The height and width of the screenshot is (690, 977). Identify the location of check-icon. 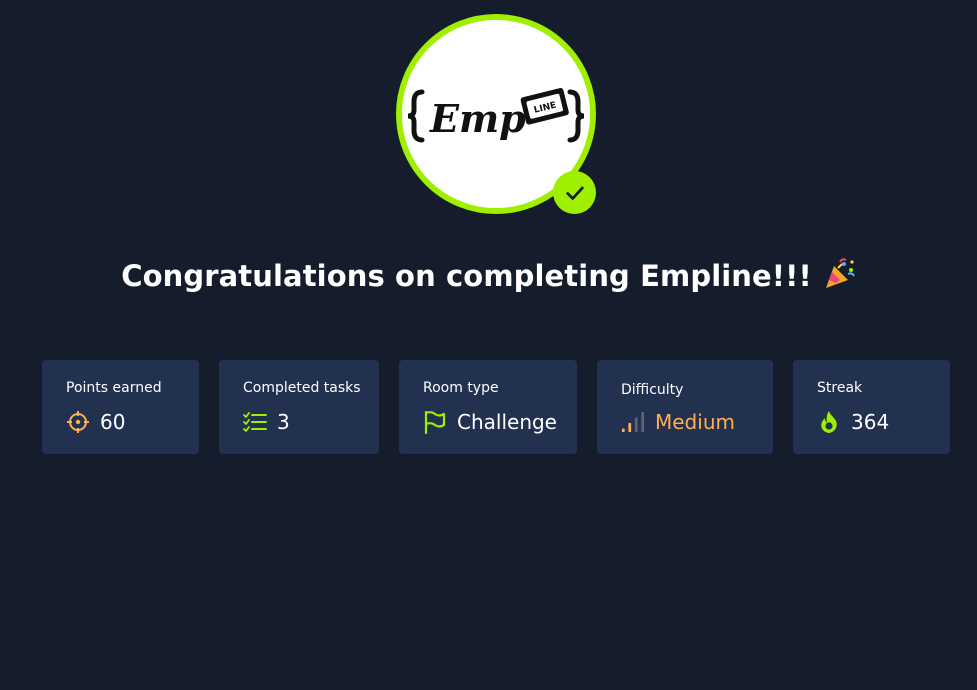
(574, 193).